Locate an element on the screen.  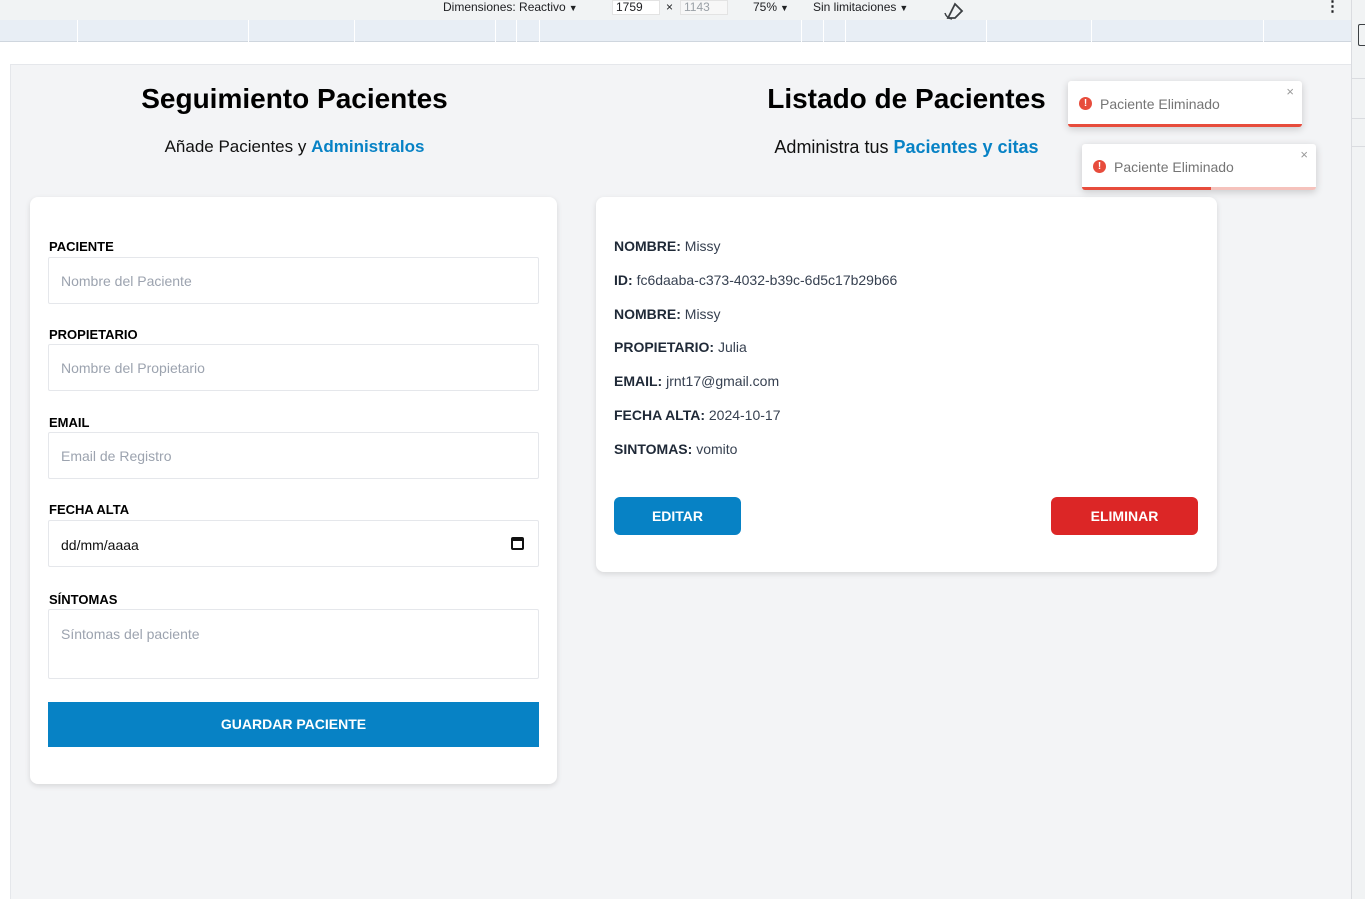
field-key: Fecha Alta: is located at coordinates (659, 415).